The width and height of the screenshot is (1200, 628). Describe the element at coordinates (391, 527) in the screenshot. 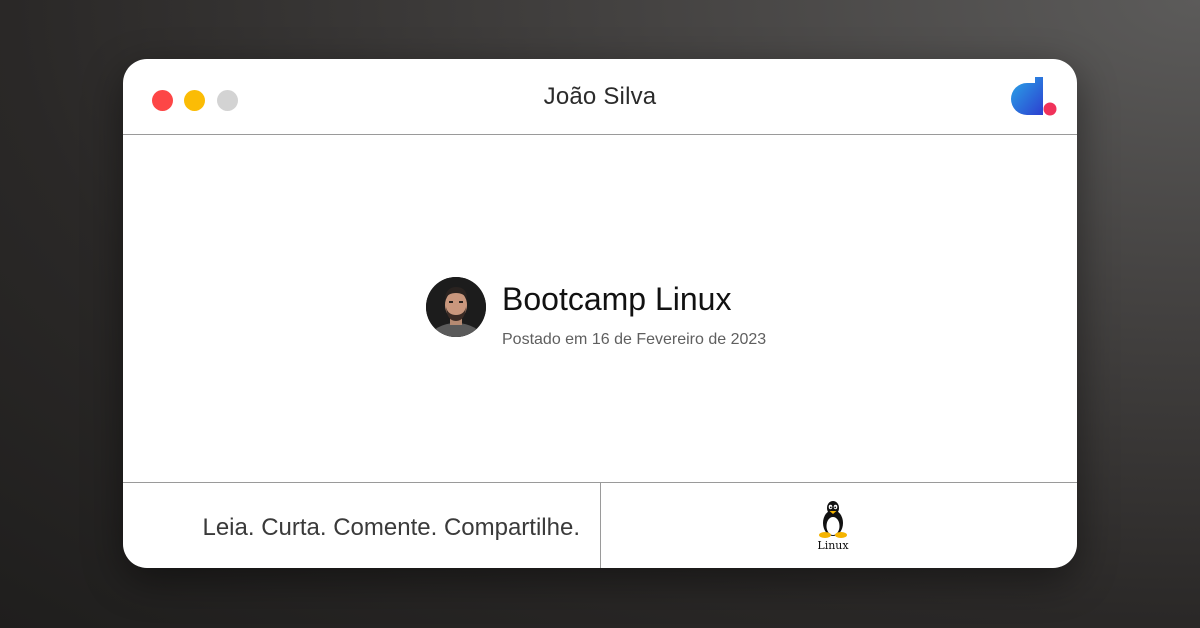

I see `tagline: Leia. Curta. Comente. Compartilhe.` at that location.